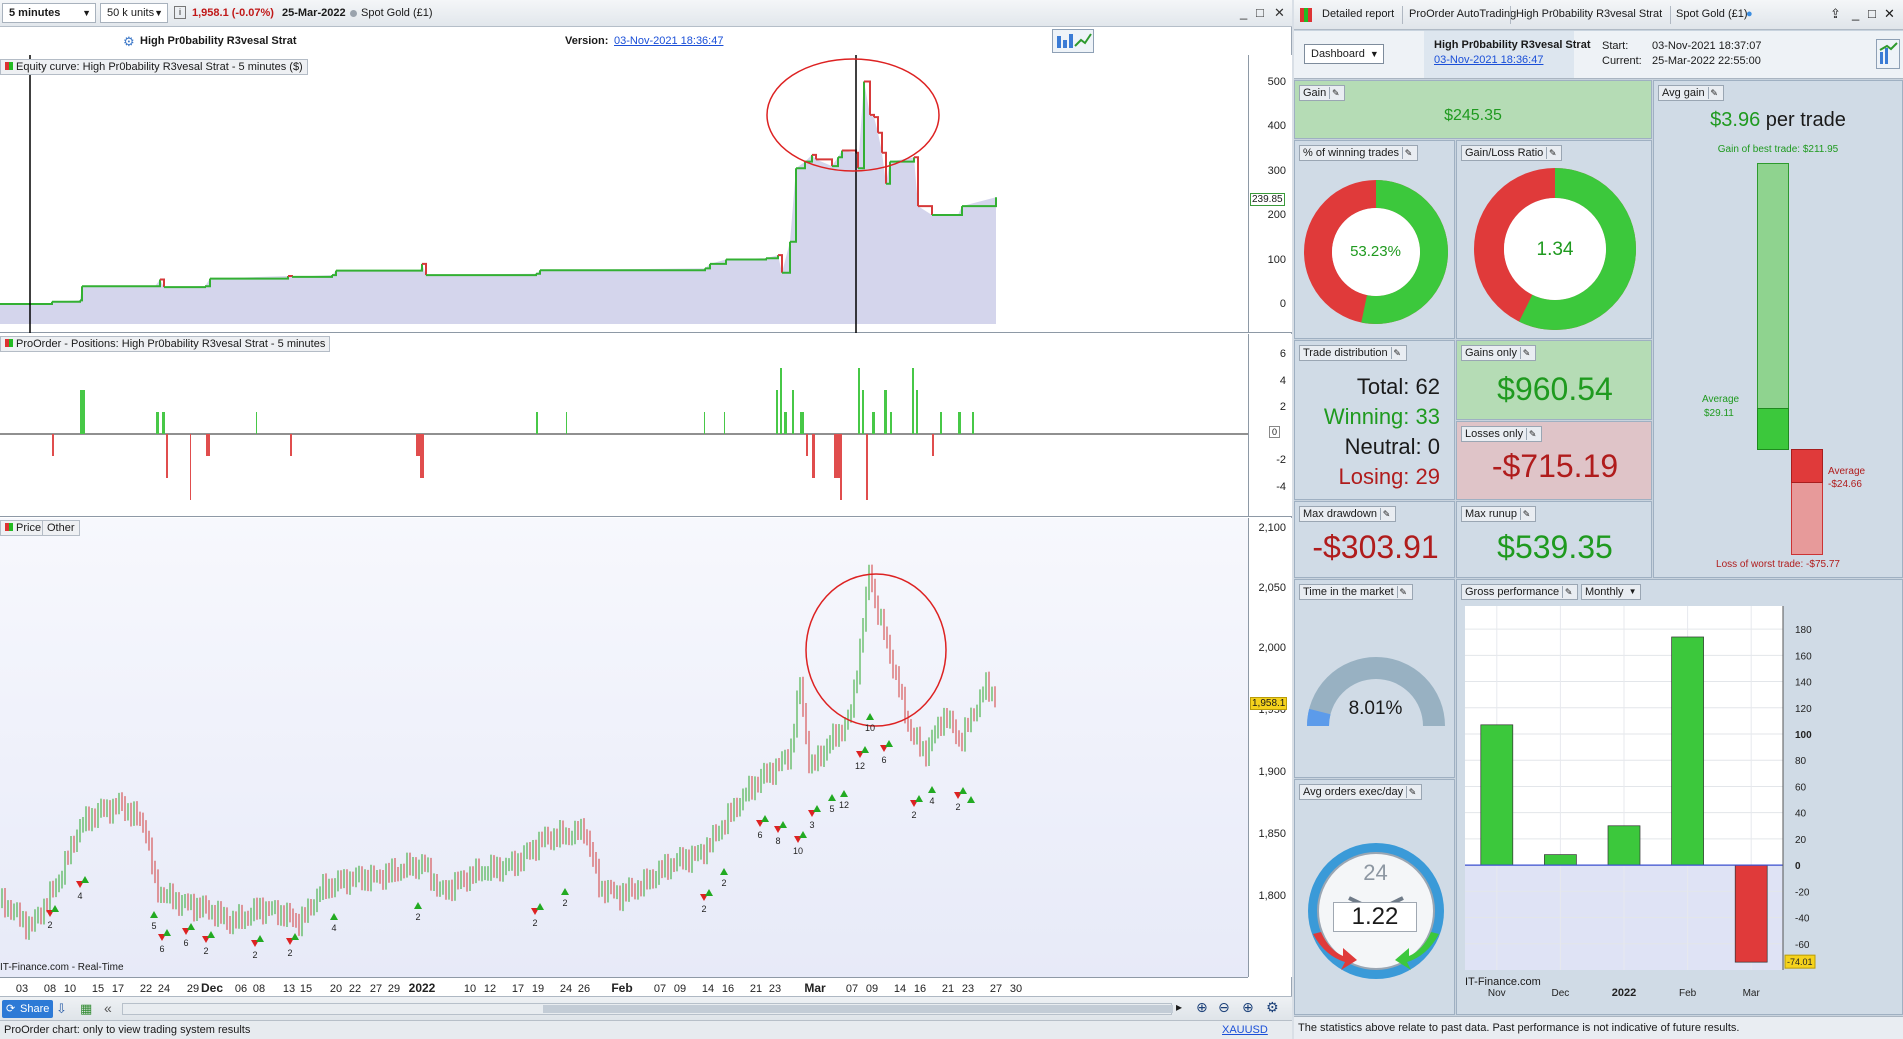 The height and width of the screenshot is (1039, 1903). I want to click on info-icon: i, so click(180, 12).